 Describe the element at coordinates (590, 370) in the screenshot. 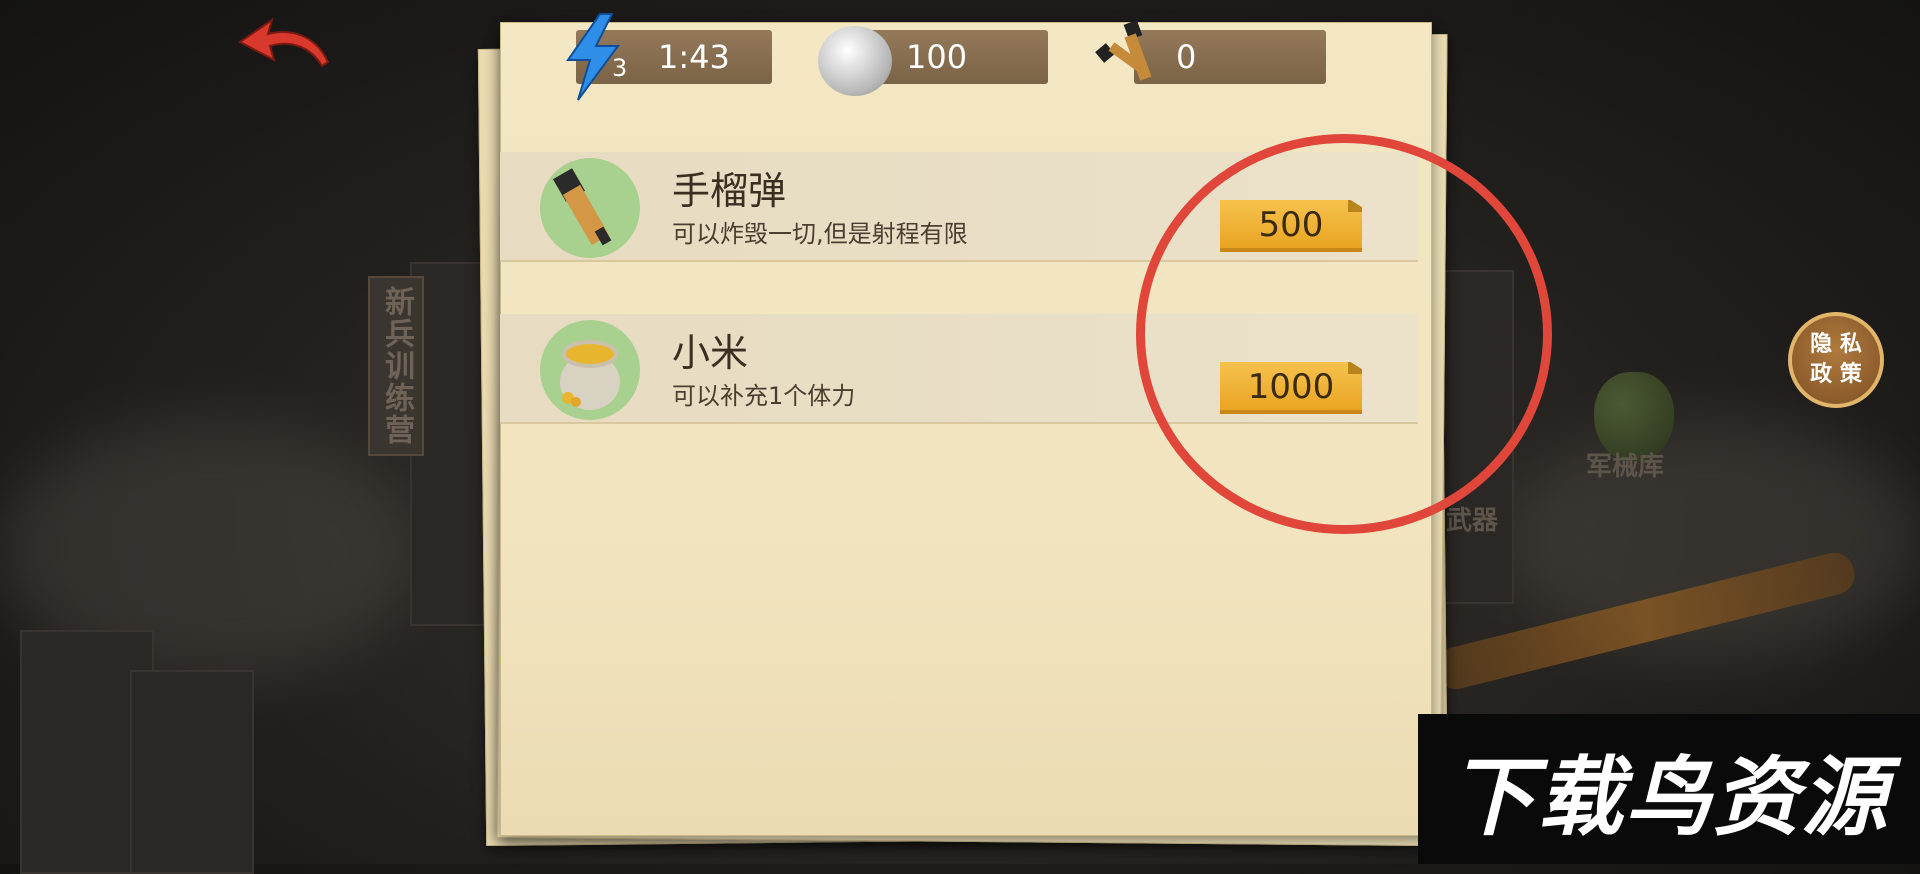

I see `millet-sack-icon` at that location.